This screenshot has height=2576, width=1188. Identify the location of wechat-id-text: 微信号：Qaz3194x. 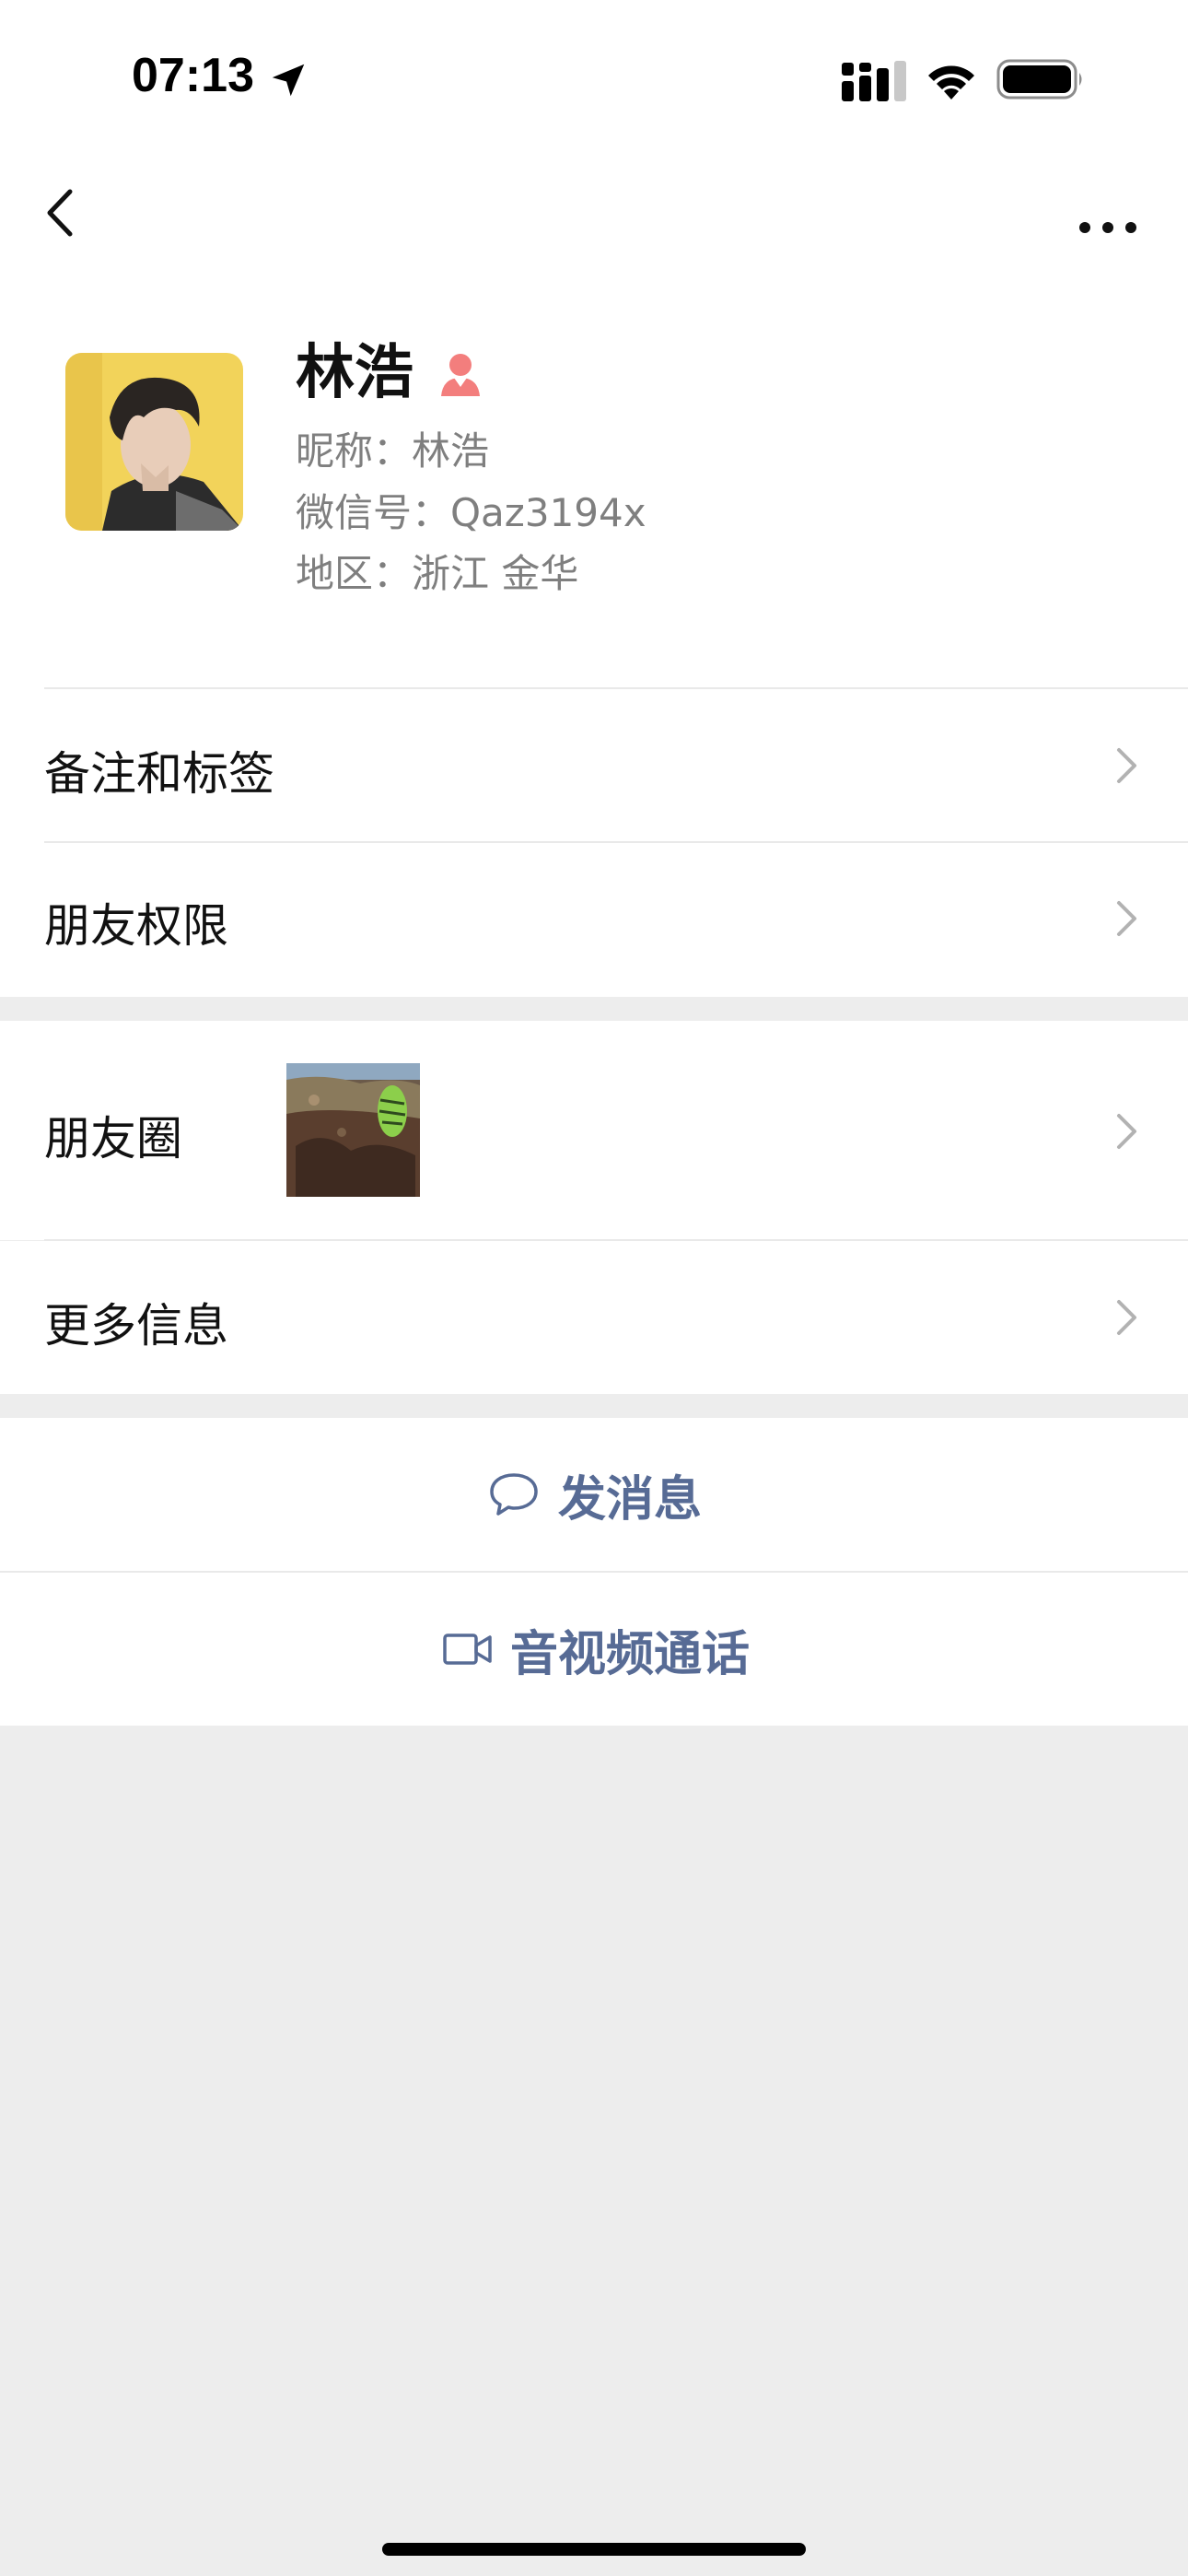
(471, 512).